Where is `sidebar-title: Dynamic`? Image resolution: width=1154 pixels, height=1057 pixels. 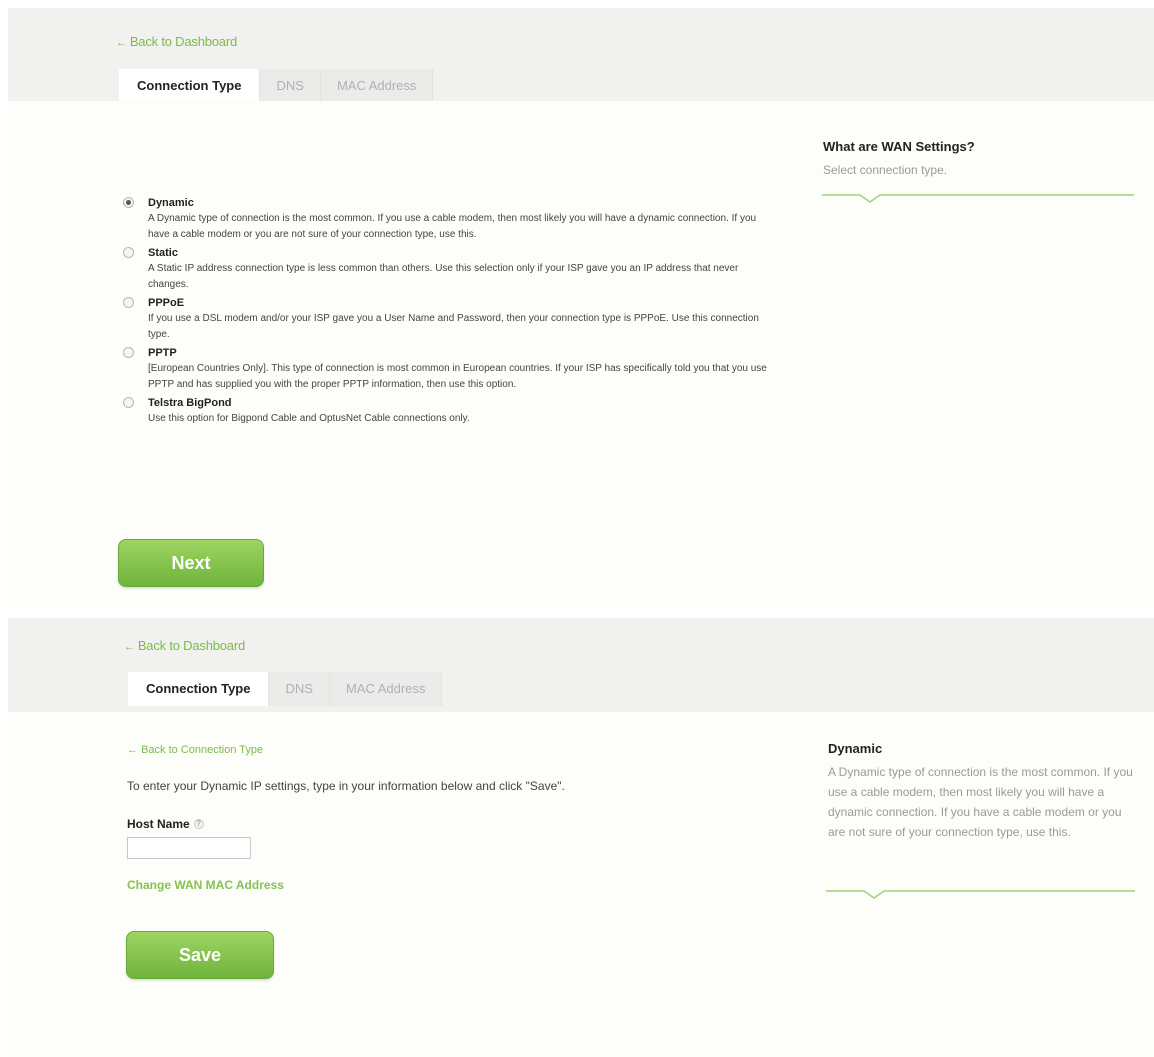
sidebar-title: Dynamic is located at coordinates (855, 748).